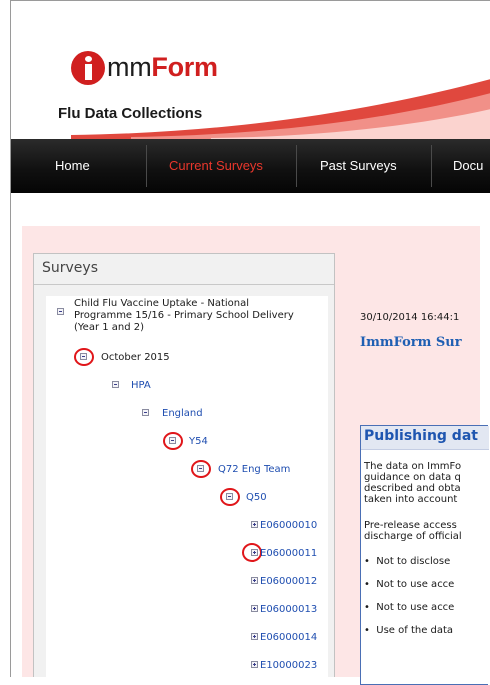 This screenshot has width=490, height=685. Describe the element at coordinates (412, 488) in the screenshot. I see `publishing-text: described and obta` at that location.